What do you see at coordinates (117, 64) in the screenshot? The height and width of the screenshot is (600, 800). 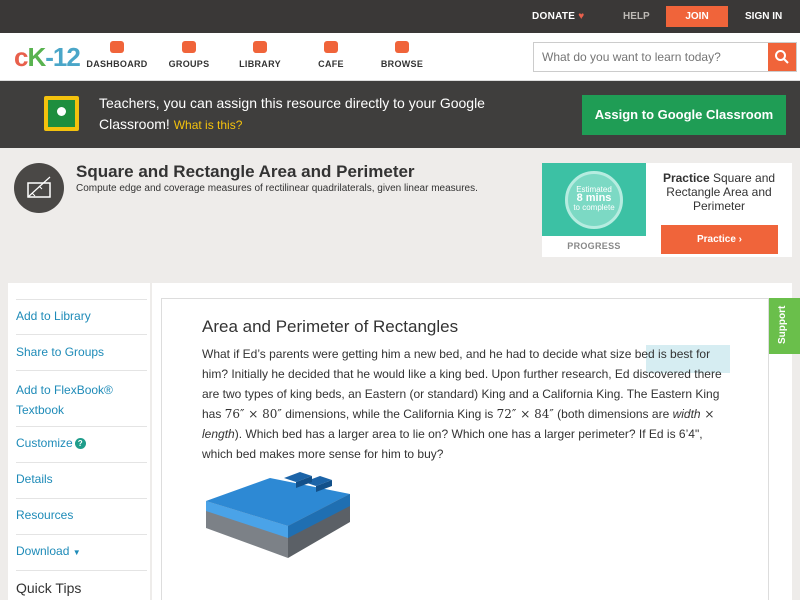 I see `nav-dashboard-label: DASHBOARD` at bounding box center [117, 64].